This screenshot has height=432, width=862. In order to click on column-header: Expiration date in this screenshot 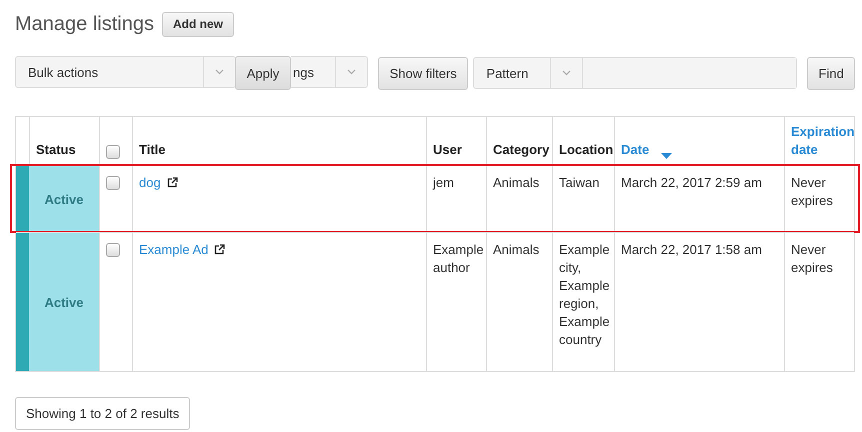, I will do `click(823, 141)`.